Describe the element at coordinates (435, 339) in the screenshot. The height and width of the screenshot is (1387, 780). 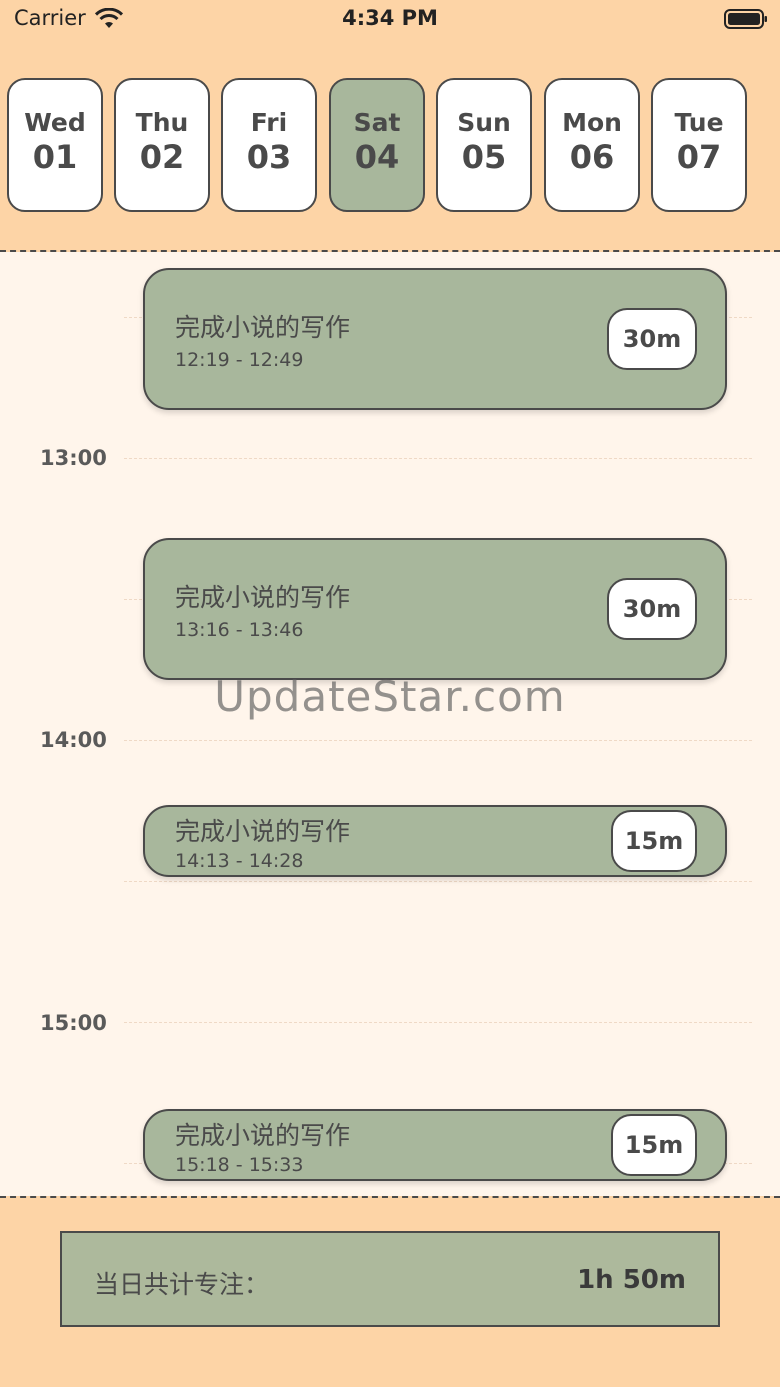
I see `session-card: 完成小说的写作 12:19 - 12:49 30m` at that location.